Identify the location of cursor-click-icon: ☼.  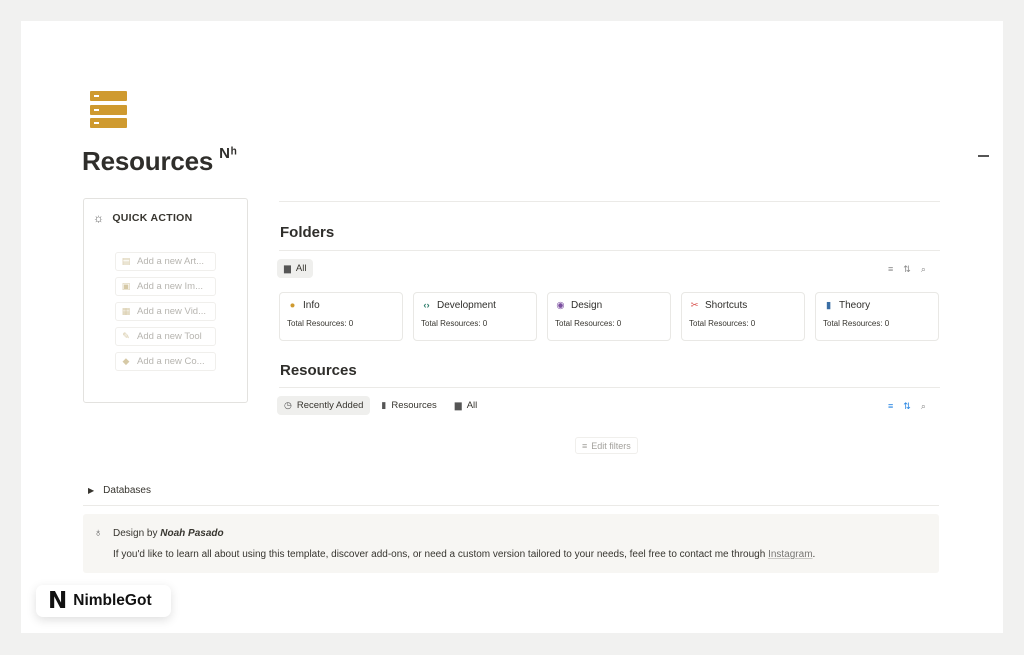
(99, 218).